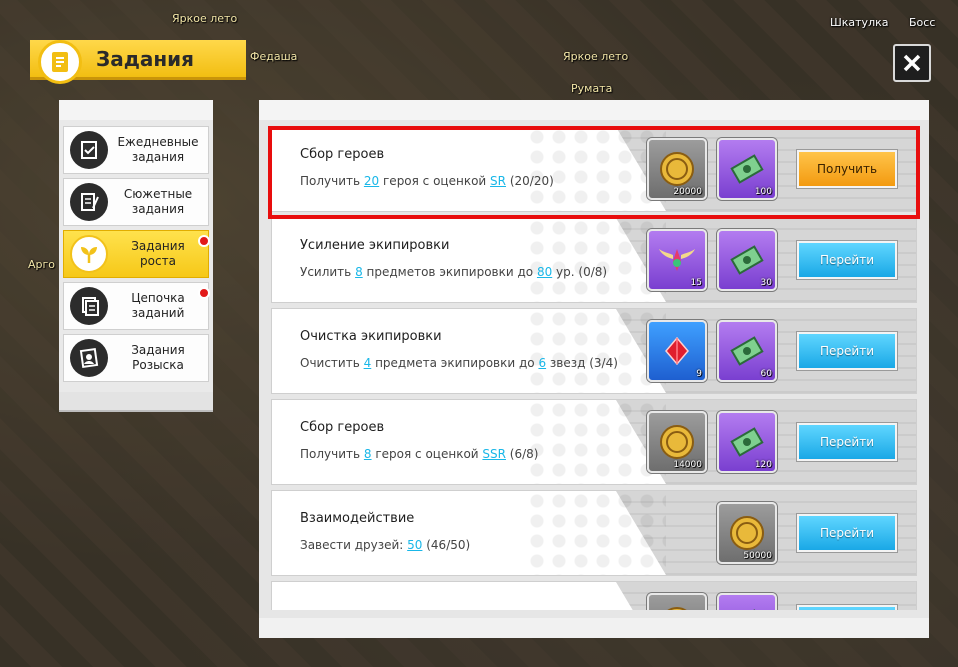 Image resolution: width=958 pixels, height=667 pixels. Describe the element at coordinates (594, 595) in the screenshot. I see `quest-row` at that location.